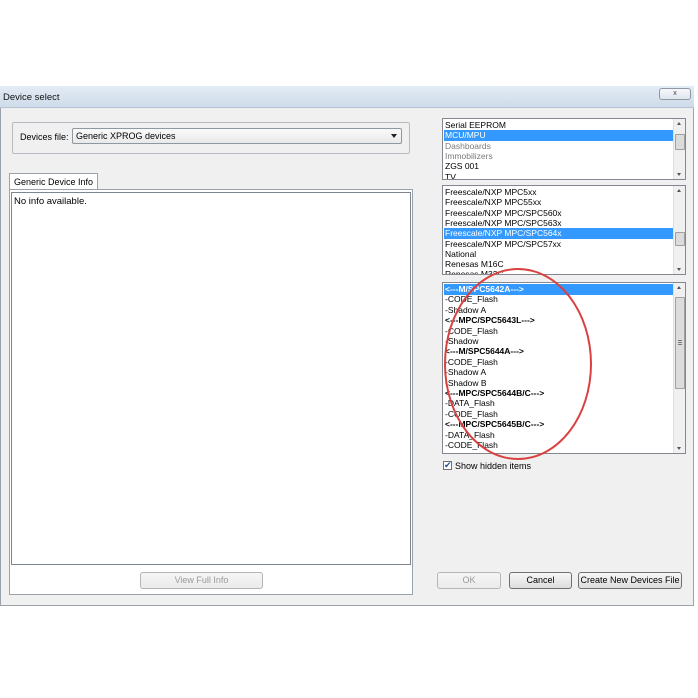 This screenshot has height=698, width=698. I want to click on devices-file-label: Devices file:, so click(44, 137).